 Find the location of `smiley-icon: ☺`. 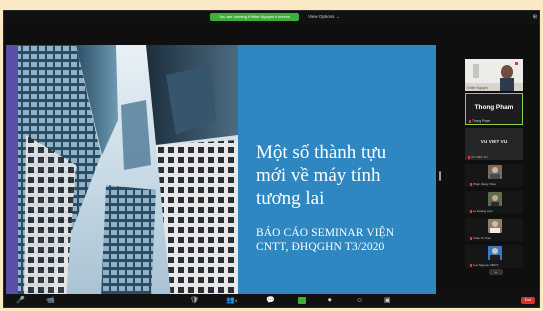

smiley-icon: ☺ is located at coordinates (360, 300).